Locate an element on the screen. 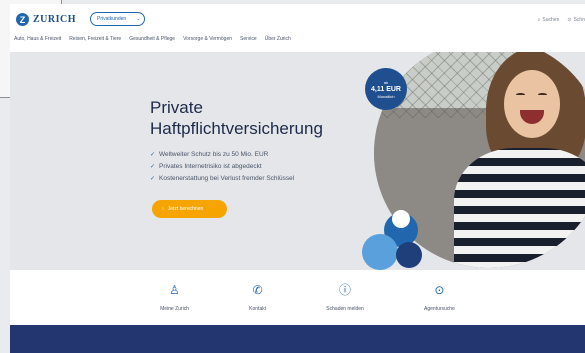 This screenshot has width=585, height=353. content-section-band is located at coordinates (297, 339).